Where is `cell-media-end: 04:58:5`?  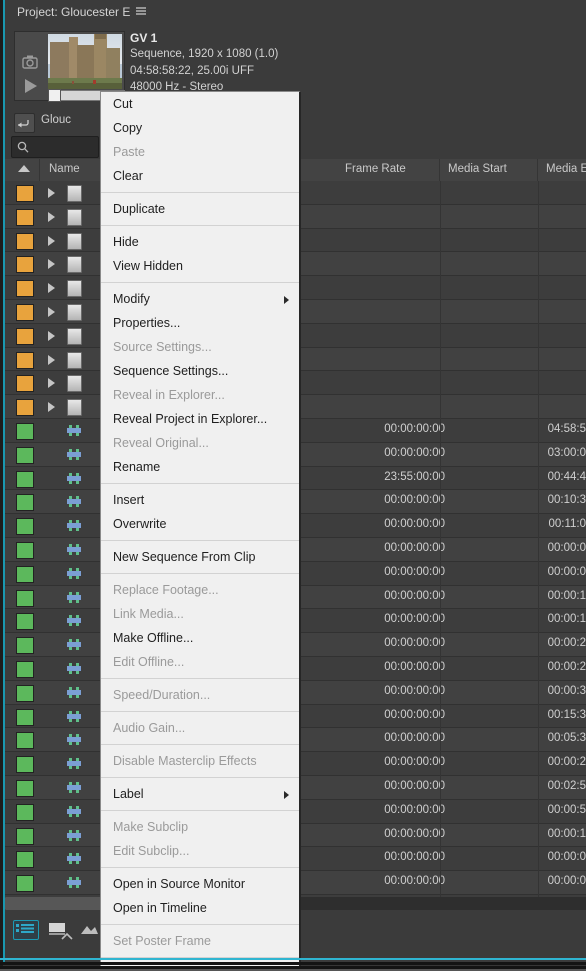 cell-media-end: 04:58:5 is located at coordinates (566, 429).